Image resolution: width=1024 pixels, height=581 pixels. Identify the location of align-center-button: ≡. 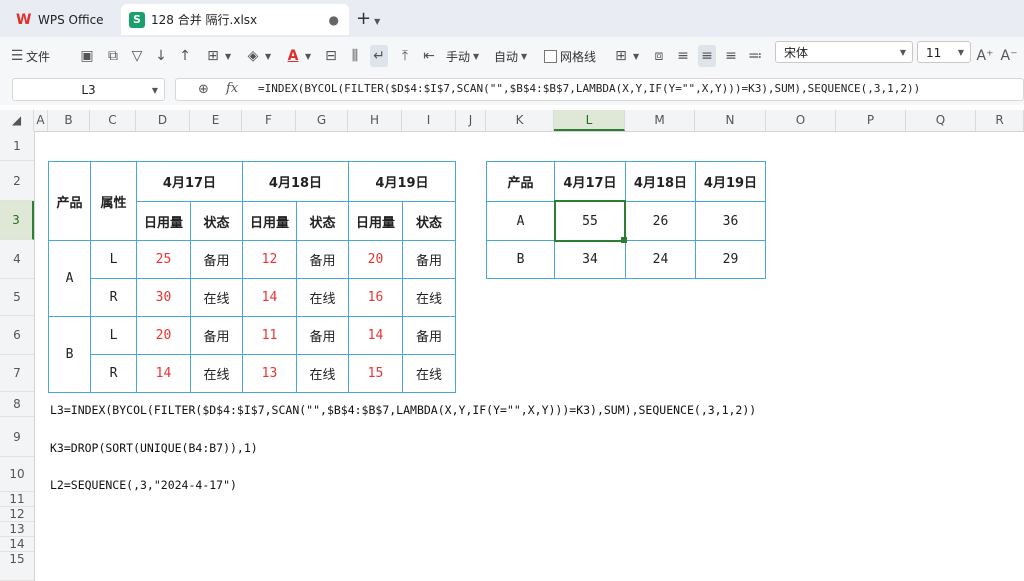
(707, 56).